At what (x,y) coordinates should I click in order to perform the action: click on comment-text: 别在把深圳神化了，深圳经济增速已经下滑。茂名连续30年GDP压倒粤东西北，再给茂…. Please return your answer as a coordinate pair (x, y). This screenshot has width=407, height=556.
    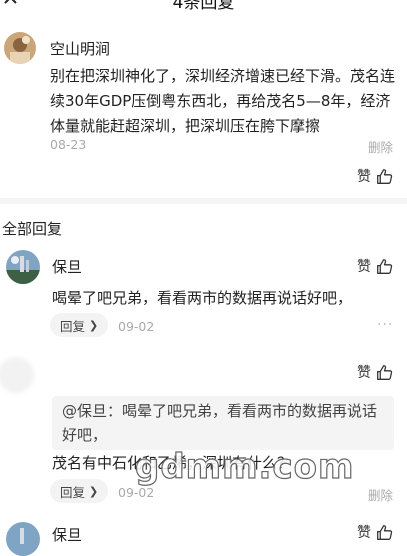
    Looking at the image, I should click on (223, 101).